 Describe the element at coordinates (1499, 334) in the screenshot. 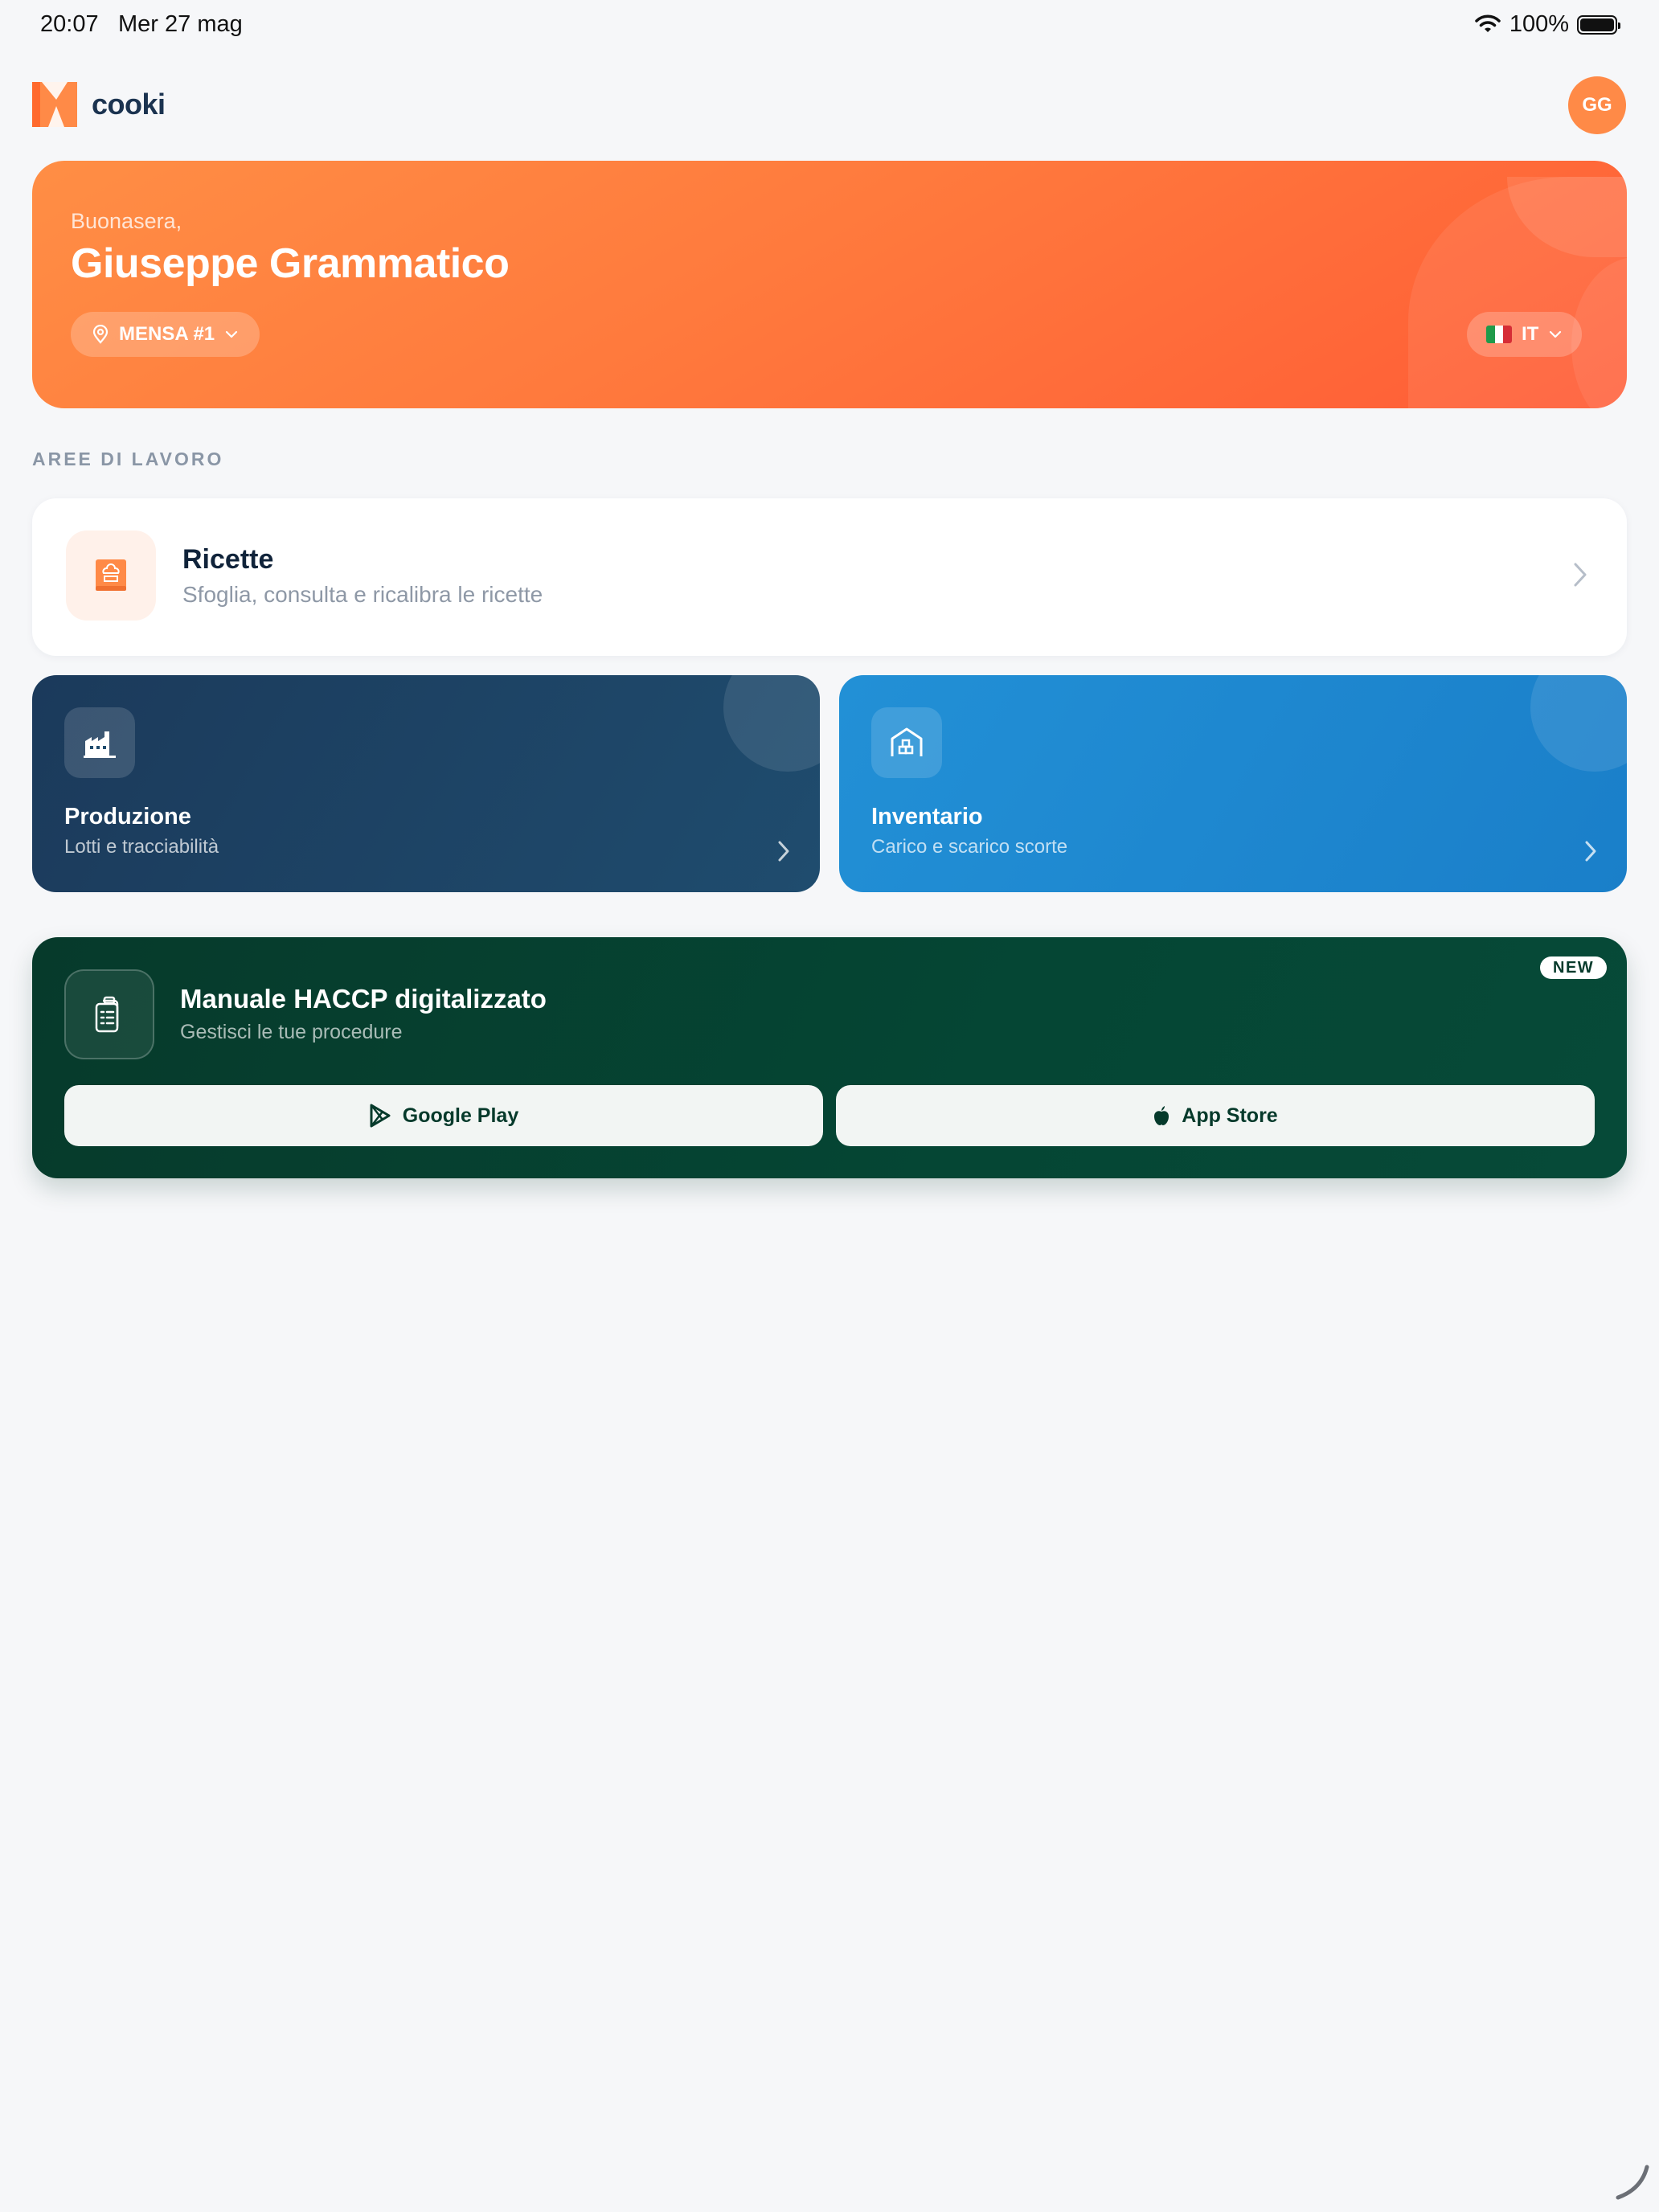

I see `italy-flag-icon` at that location.